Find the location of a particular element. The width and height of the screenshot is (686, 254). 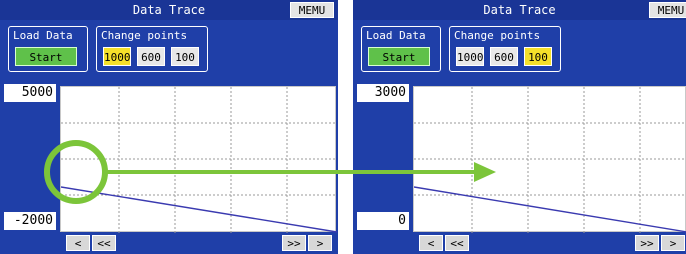

highlight-circle is located at coordinates (76, 172).